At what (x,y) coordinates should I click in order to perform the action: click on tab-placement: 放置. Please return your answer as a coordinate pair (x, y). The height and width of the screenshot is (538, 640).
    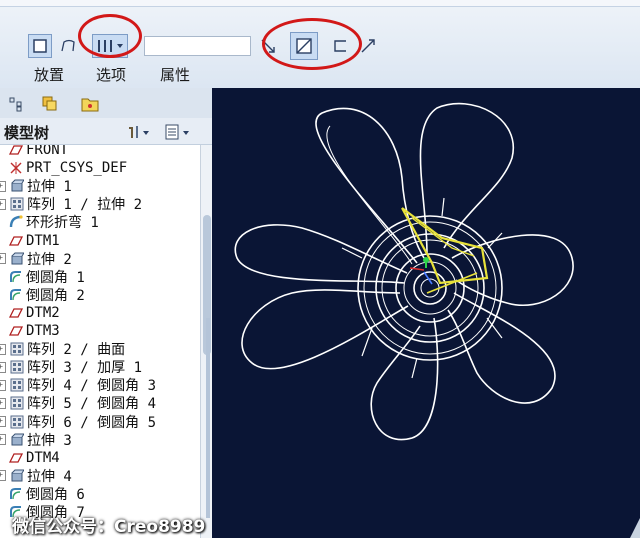
    Looking at the image, I should click on (49, 74).